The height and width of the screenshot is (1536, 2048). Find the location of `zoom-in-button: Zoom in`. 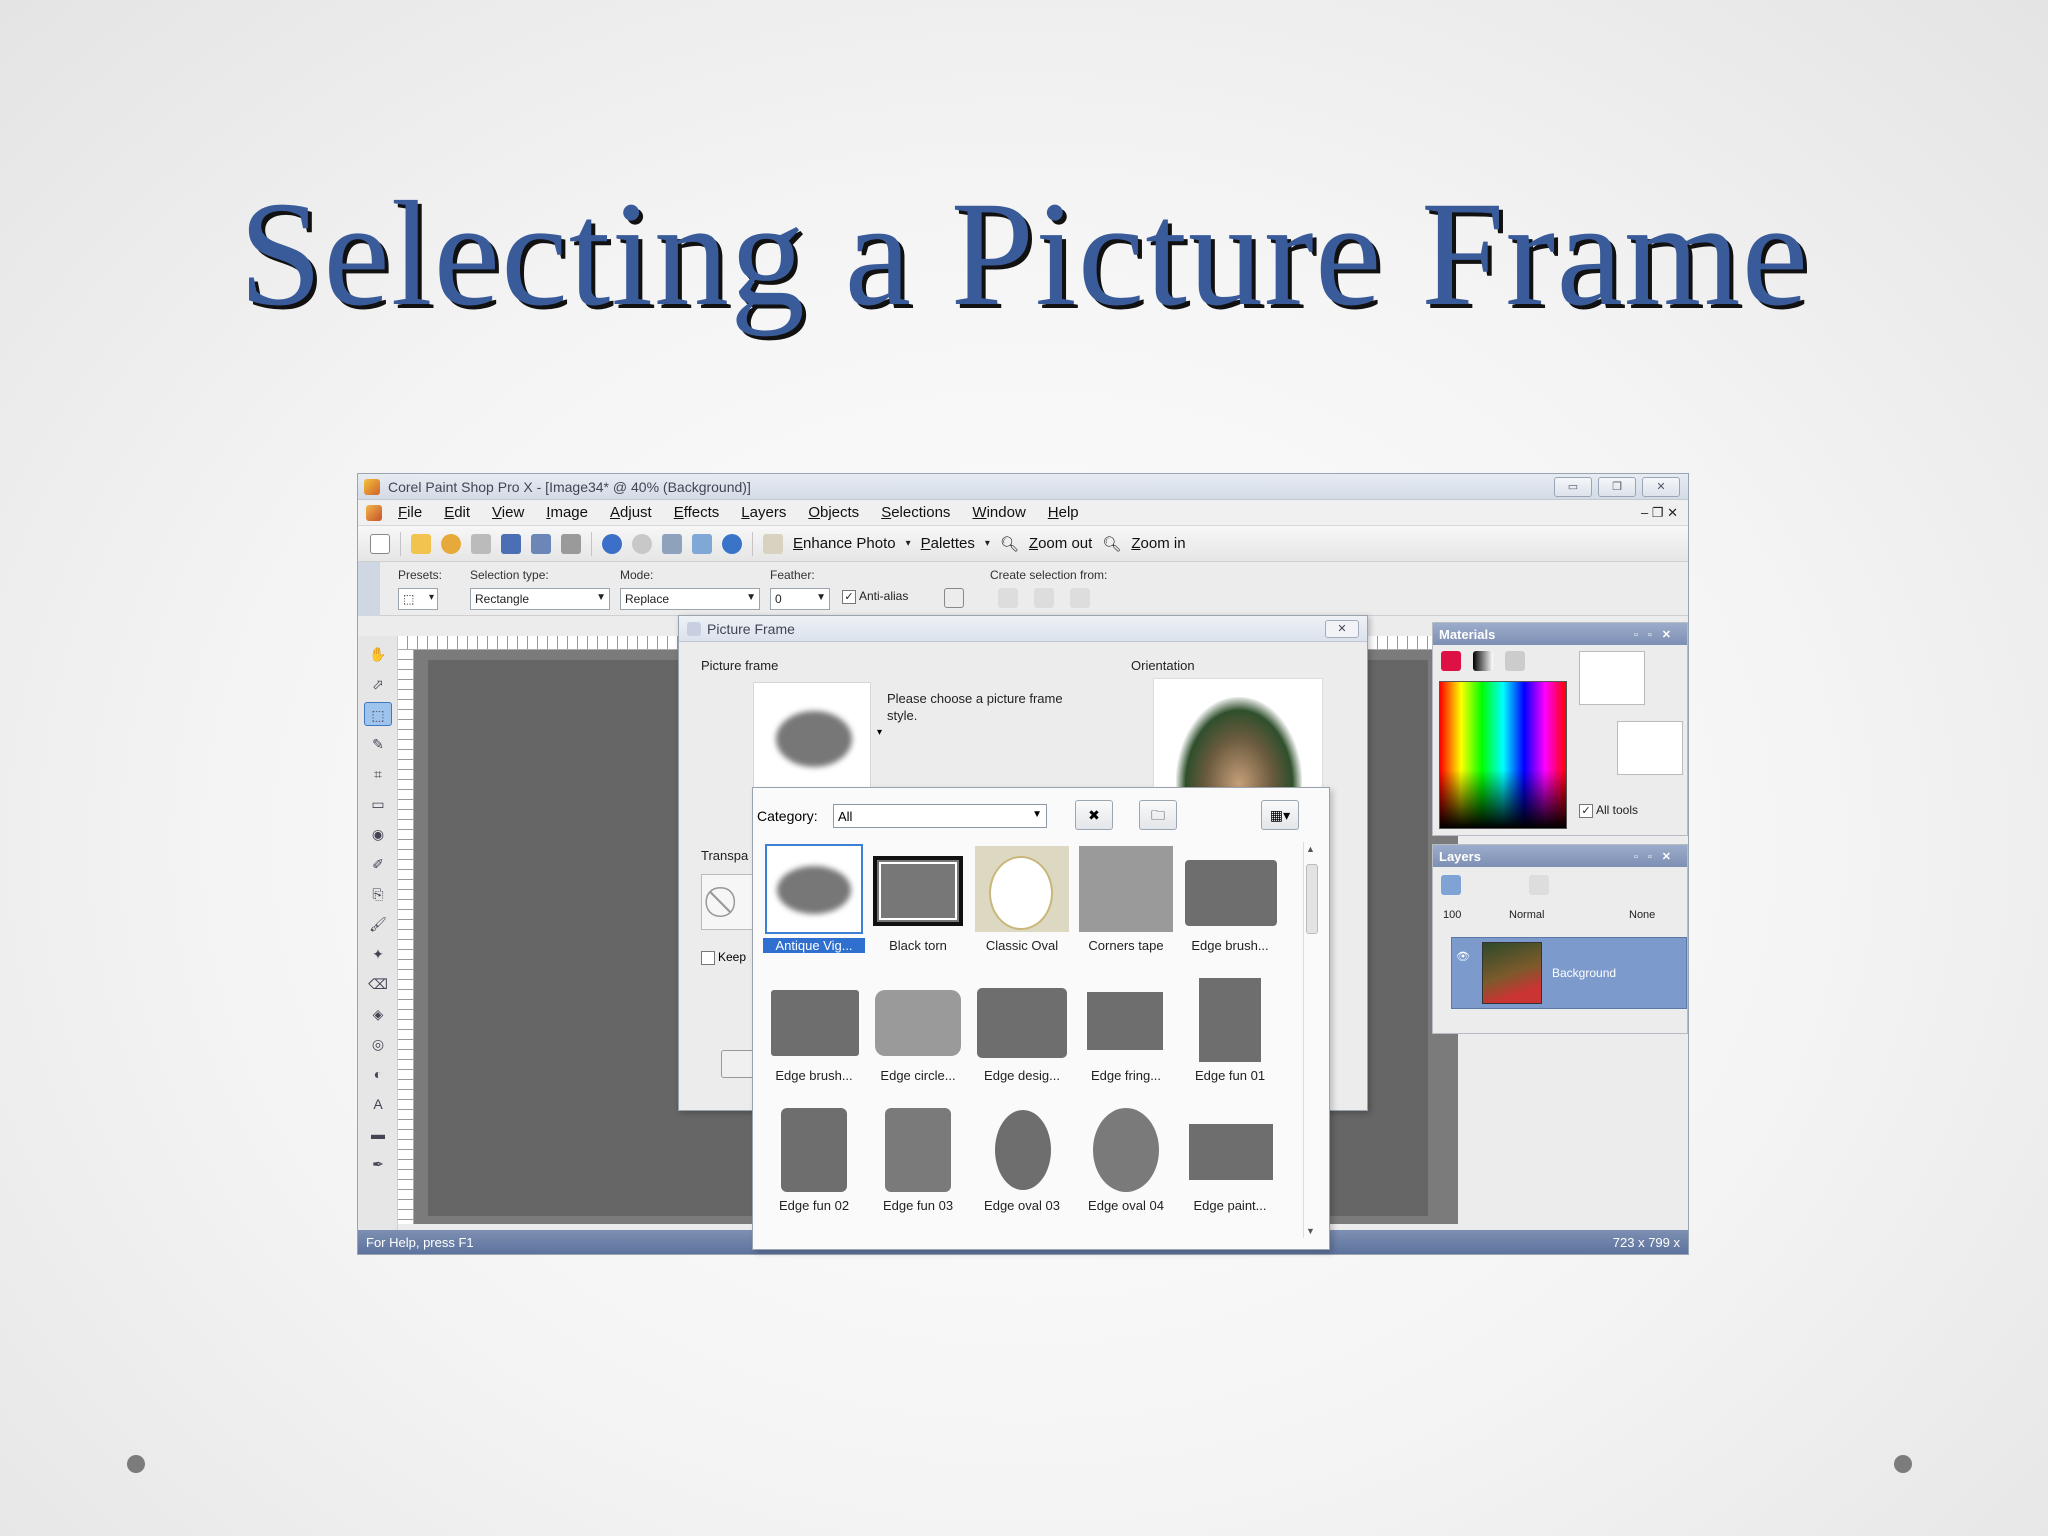

zoom-in-button: Zoom in is located at coordinates (1158, 543).